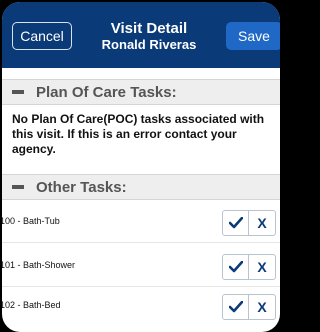 The width and height of the screenshot is (320, 332). I want to click on save-button: Save, so click(253, 36).